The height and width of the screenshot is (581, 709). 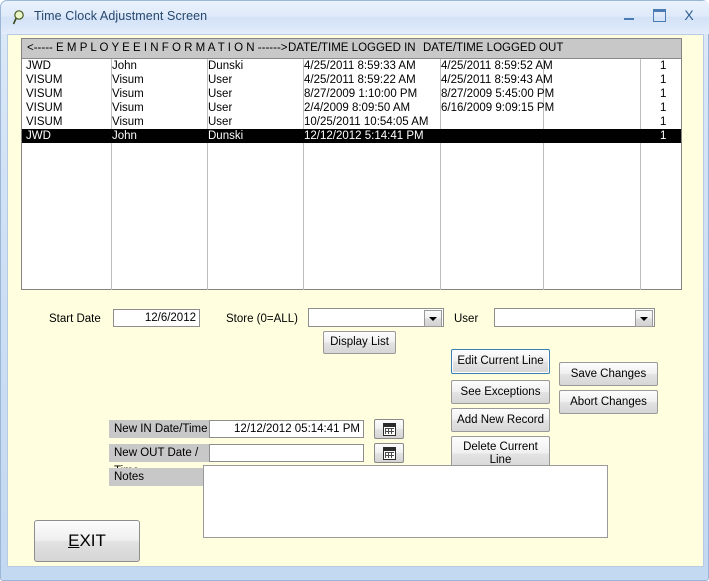 What do you see at coordinates (121, 16) in the screenshot?
I see `window-title: Time Clock Adjustment Screen` at bounding box center [121, 16].